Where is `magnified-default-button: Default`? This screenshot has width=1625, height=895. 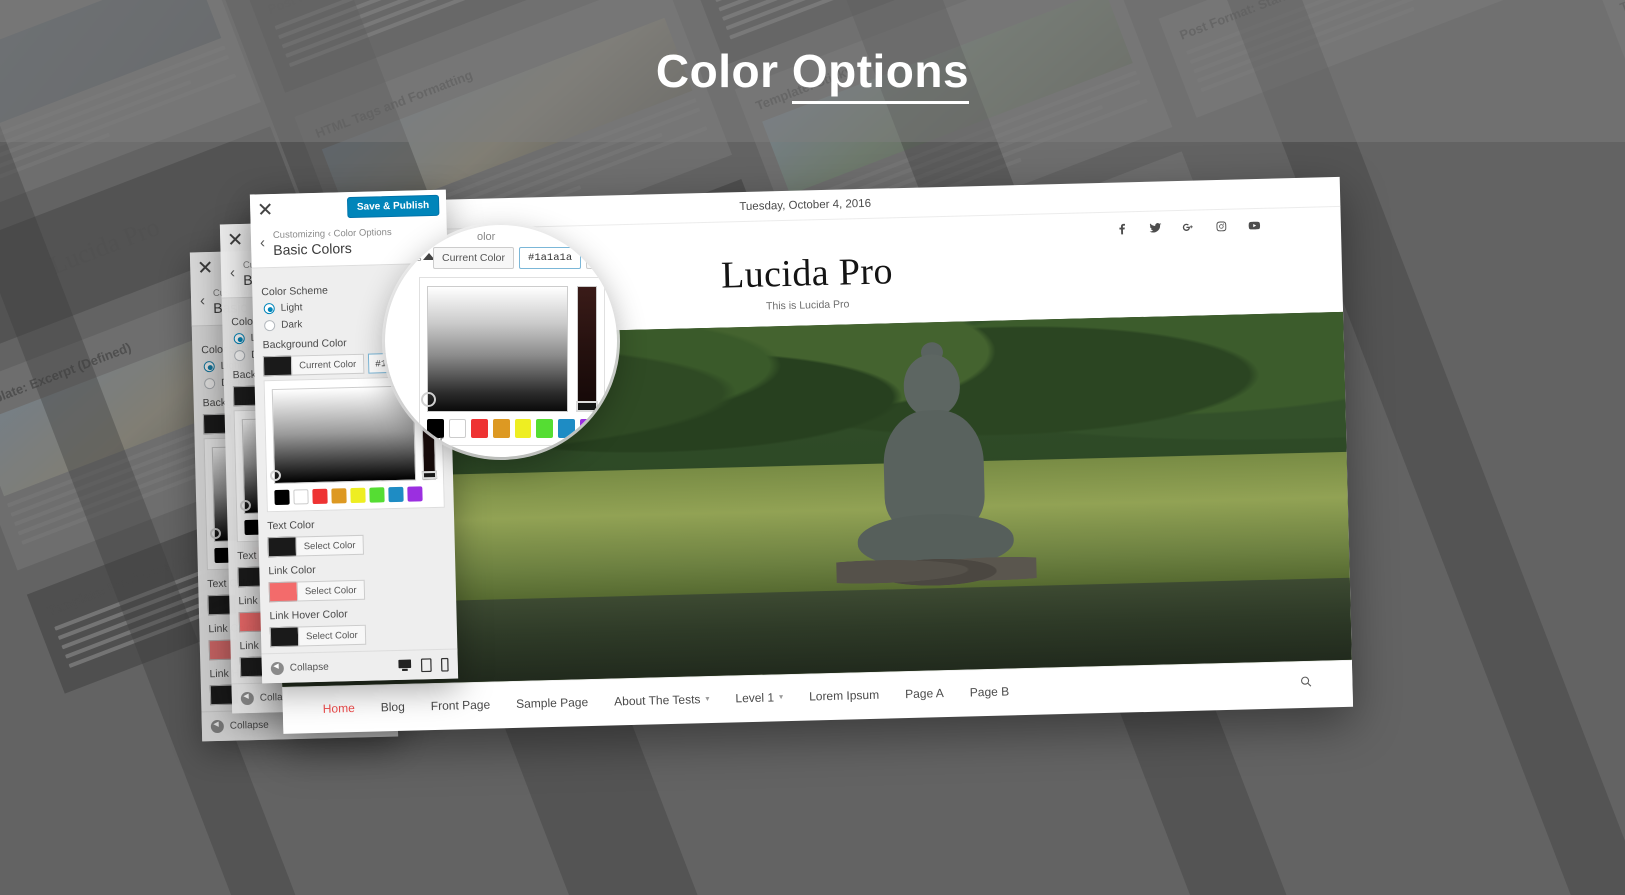
magnified-default-button: Default is located at coordinates (601, 258).